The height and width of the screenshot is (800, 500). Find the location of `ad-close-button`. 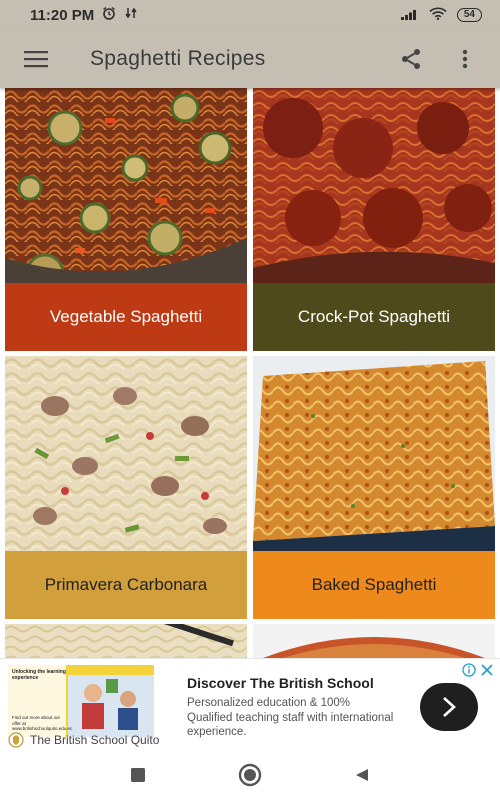

ad-close-button is located at coordinates (487, 672).